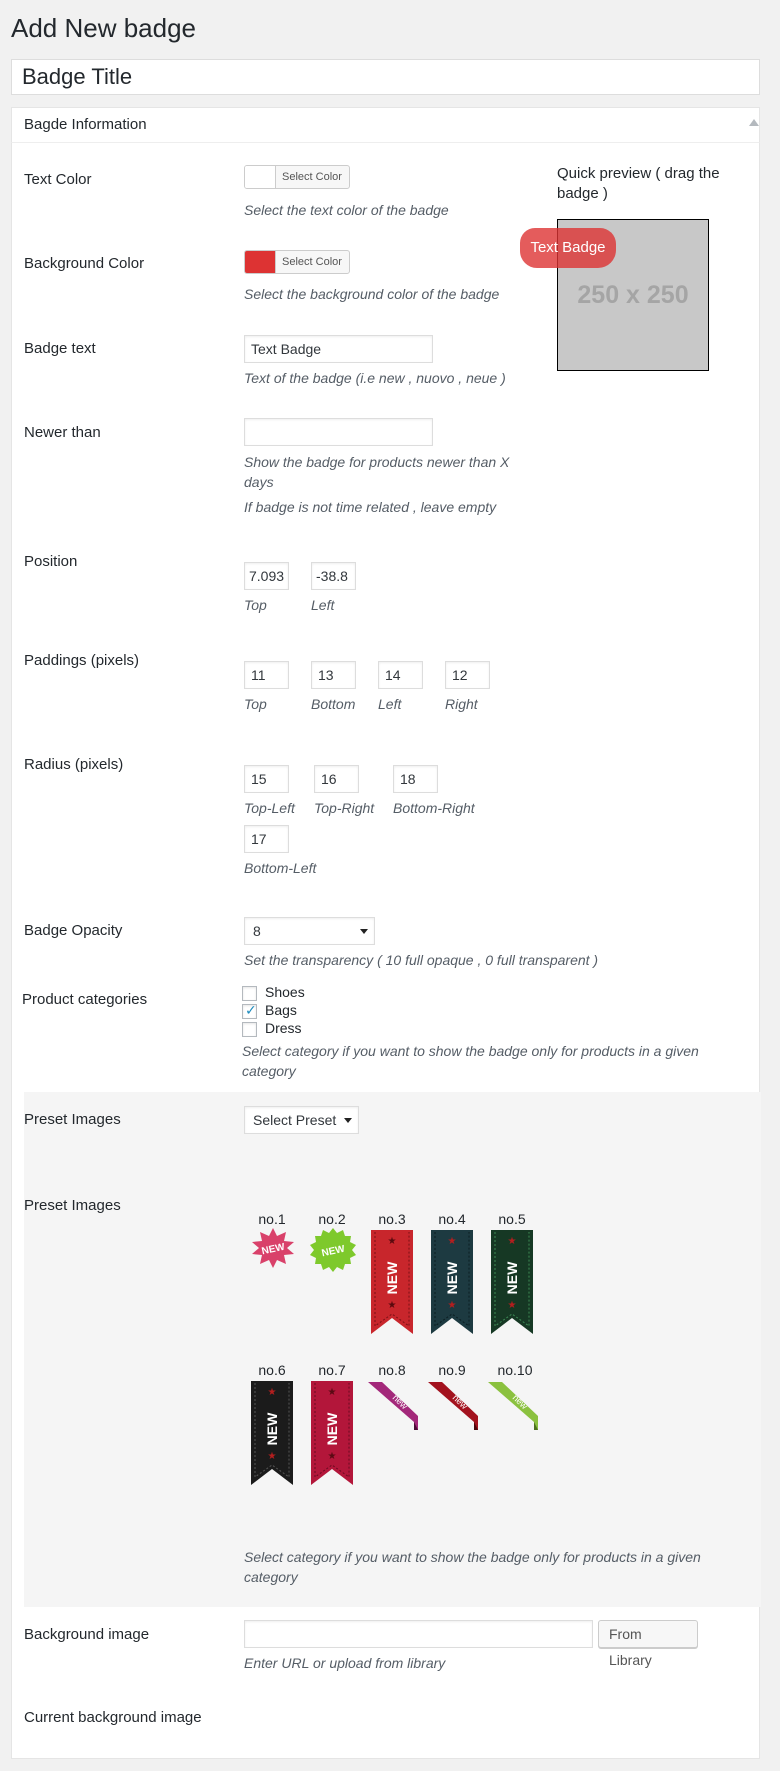 This screenshot has width=780, height=1771. Describe the element at coordinates (390, 704) in the screenshot. I see `padding-left-label: Left` at that location.